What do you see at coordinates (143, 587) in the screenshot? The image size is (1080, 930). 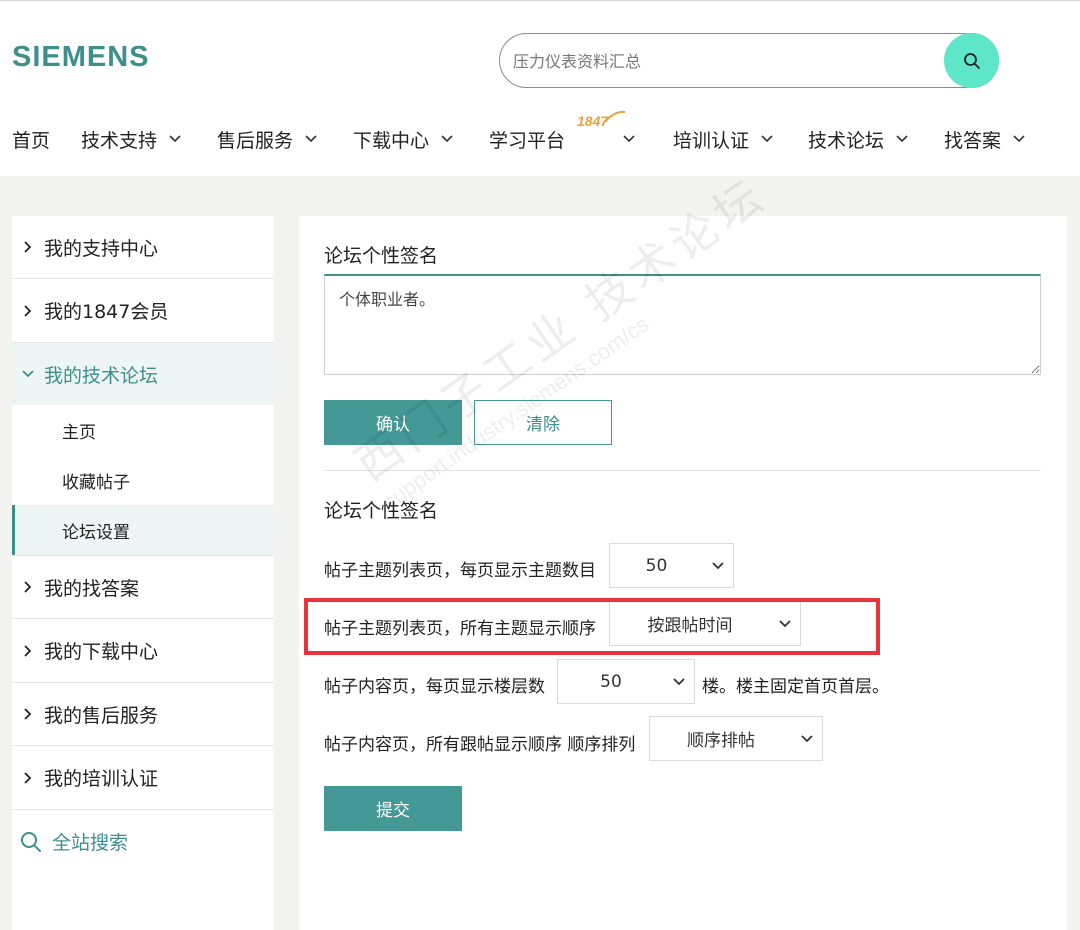 I see `sidebar-item-find-answers: 我的找答案` at bounding box center [143, 587].